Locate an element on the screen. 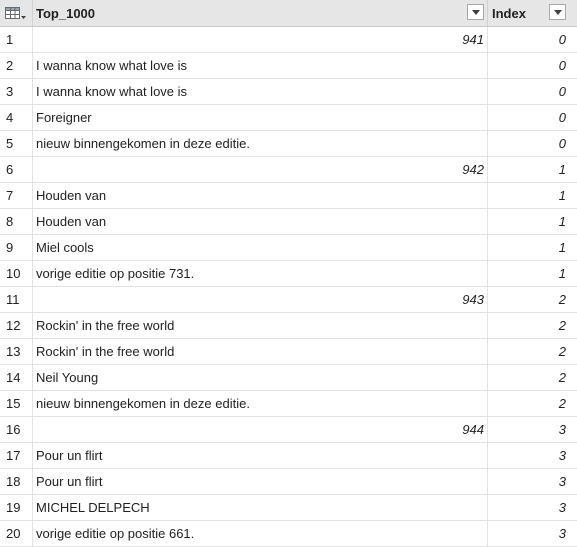  row-number: 15 is located at coordinates (16, 403).